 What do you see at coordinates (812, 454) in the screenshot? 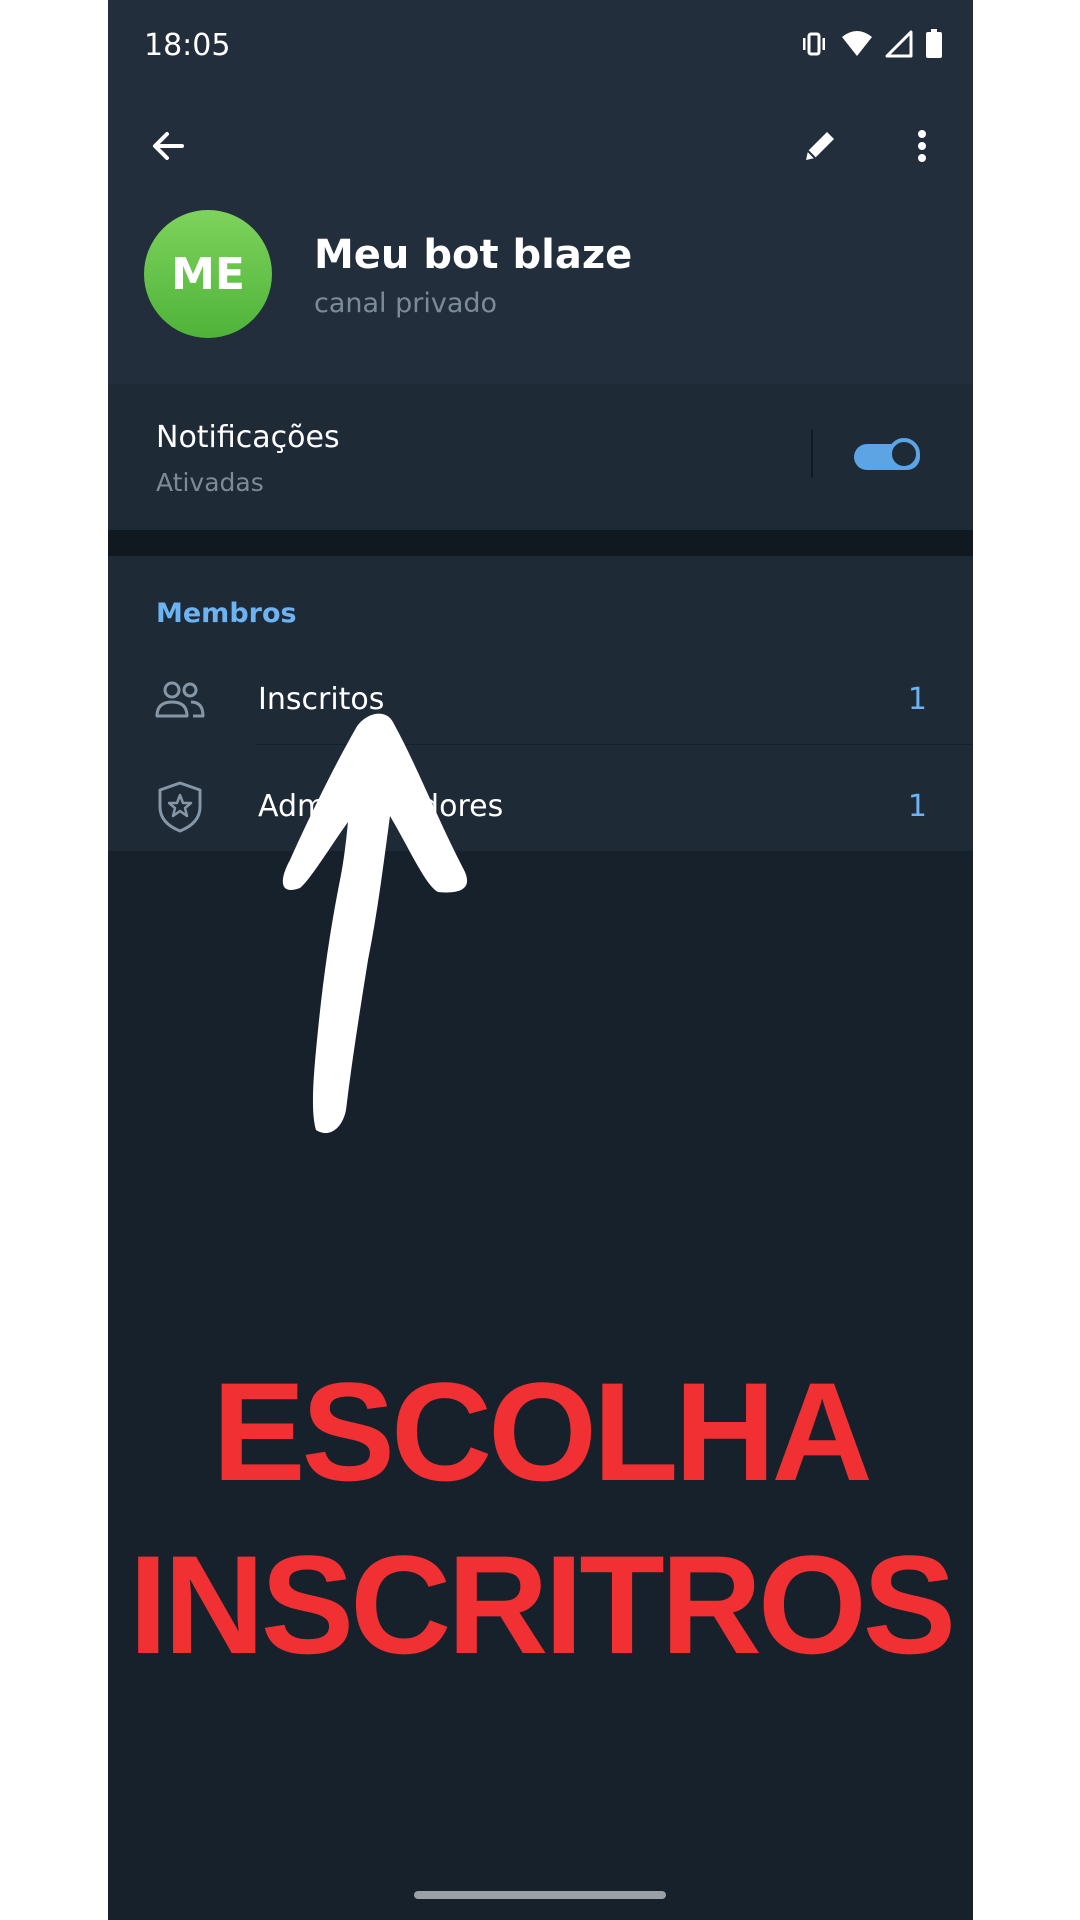
I see `divider` at bounding box center [812, 454].